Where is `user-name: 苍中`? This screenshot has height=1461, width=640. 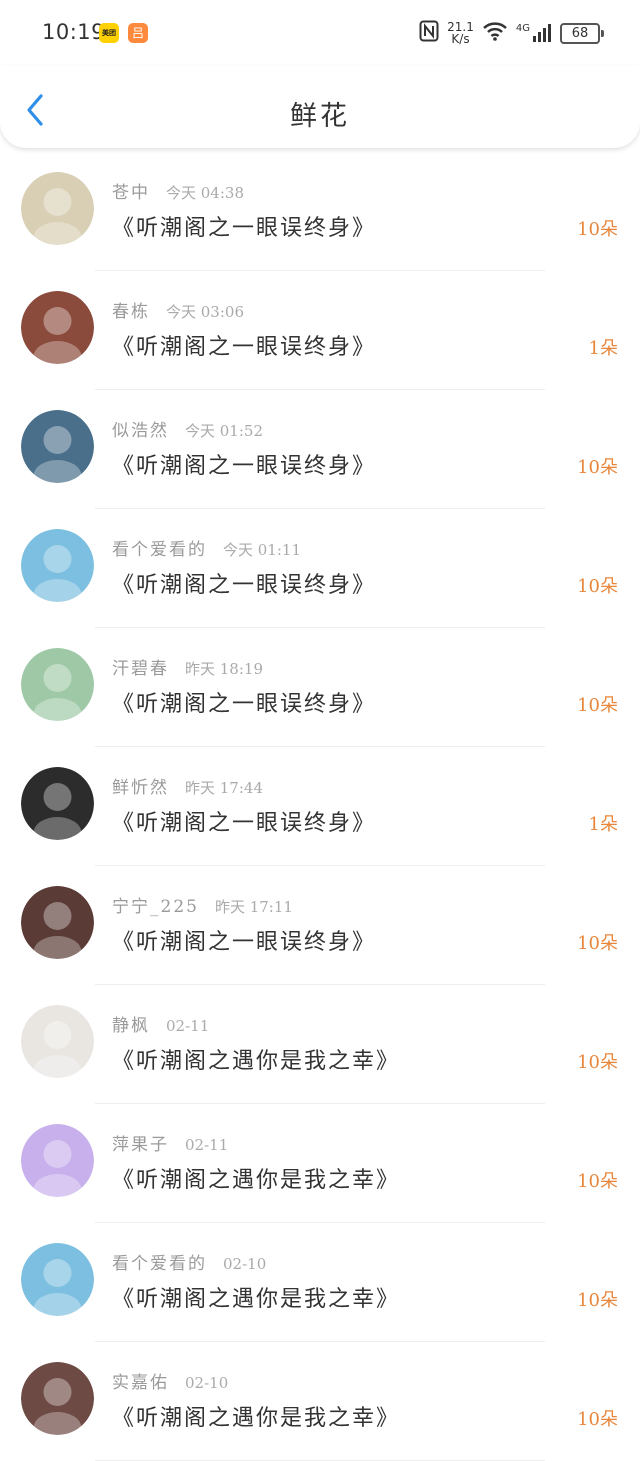
user-name: 苍中 is located at coordinates (131, 193).